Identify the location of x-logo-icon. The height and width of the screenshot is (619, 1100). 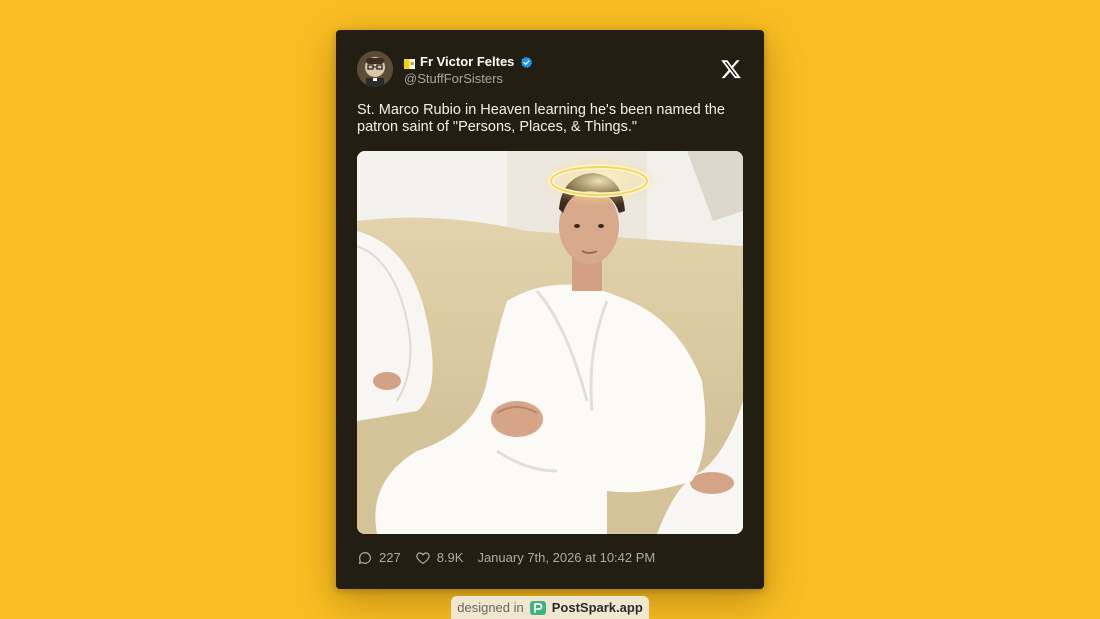
(731, 69).